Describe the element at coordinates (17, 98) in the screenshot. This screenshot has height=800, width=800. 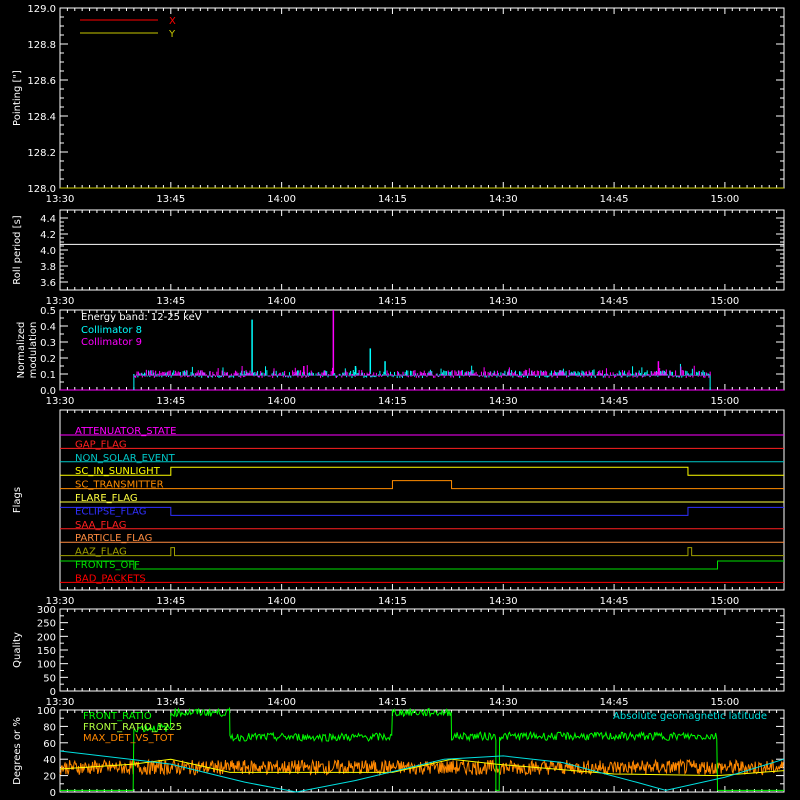
I see `panel-0-ylabel: Pointing ["]` at that location.